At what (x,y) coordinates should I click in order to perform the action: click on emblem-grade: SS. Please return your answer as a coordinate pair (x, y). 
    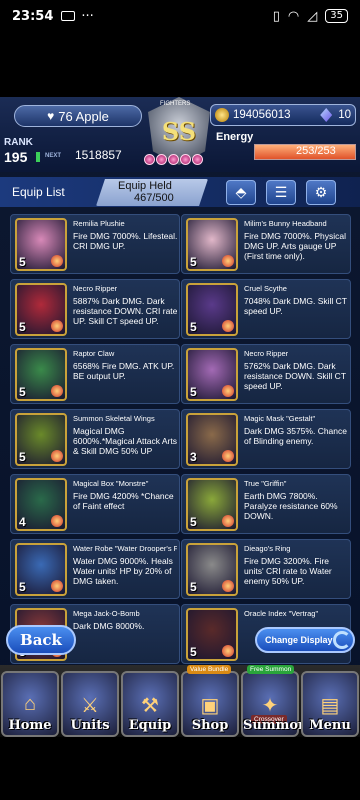
    Looking at the image, I should click on (179, 131).